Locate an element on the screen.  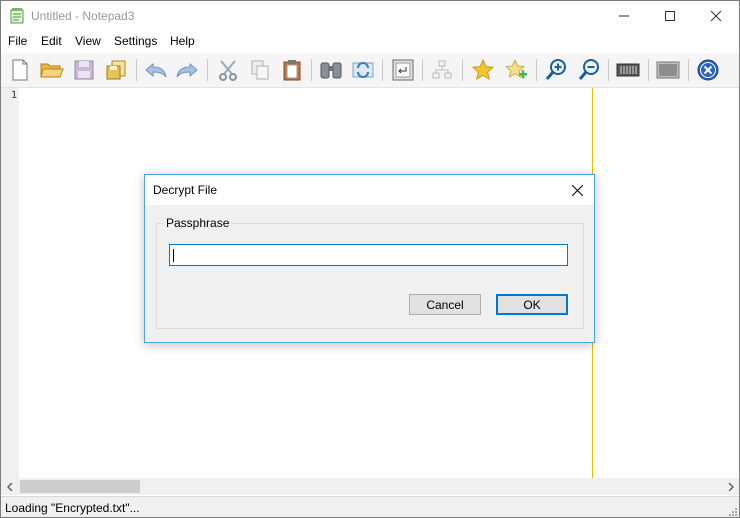
scroll-left-button is located at coordinates (9, 486).